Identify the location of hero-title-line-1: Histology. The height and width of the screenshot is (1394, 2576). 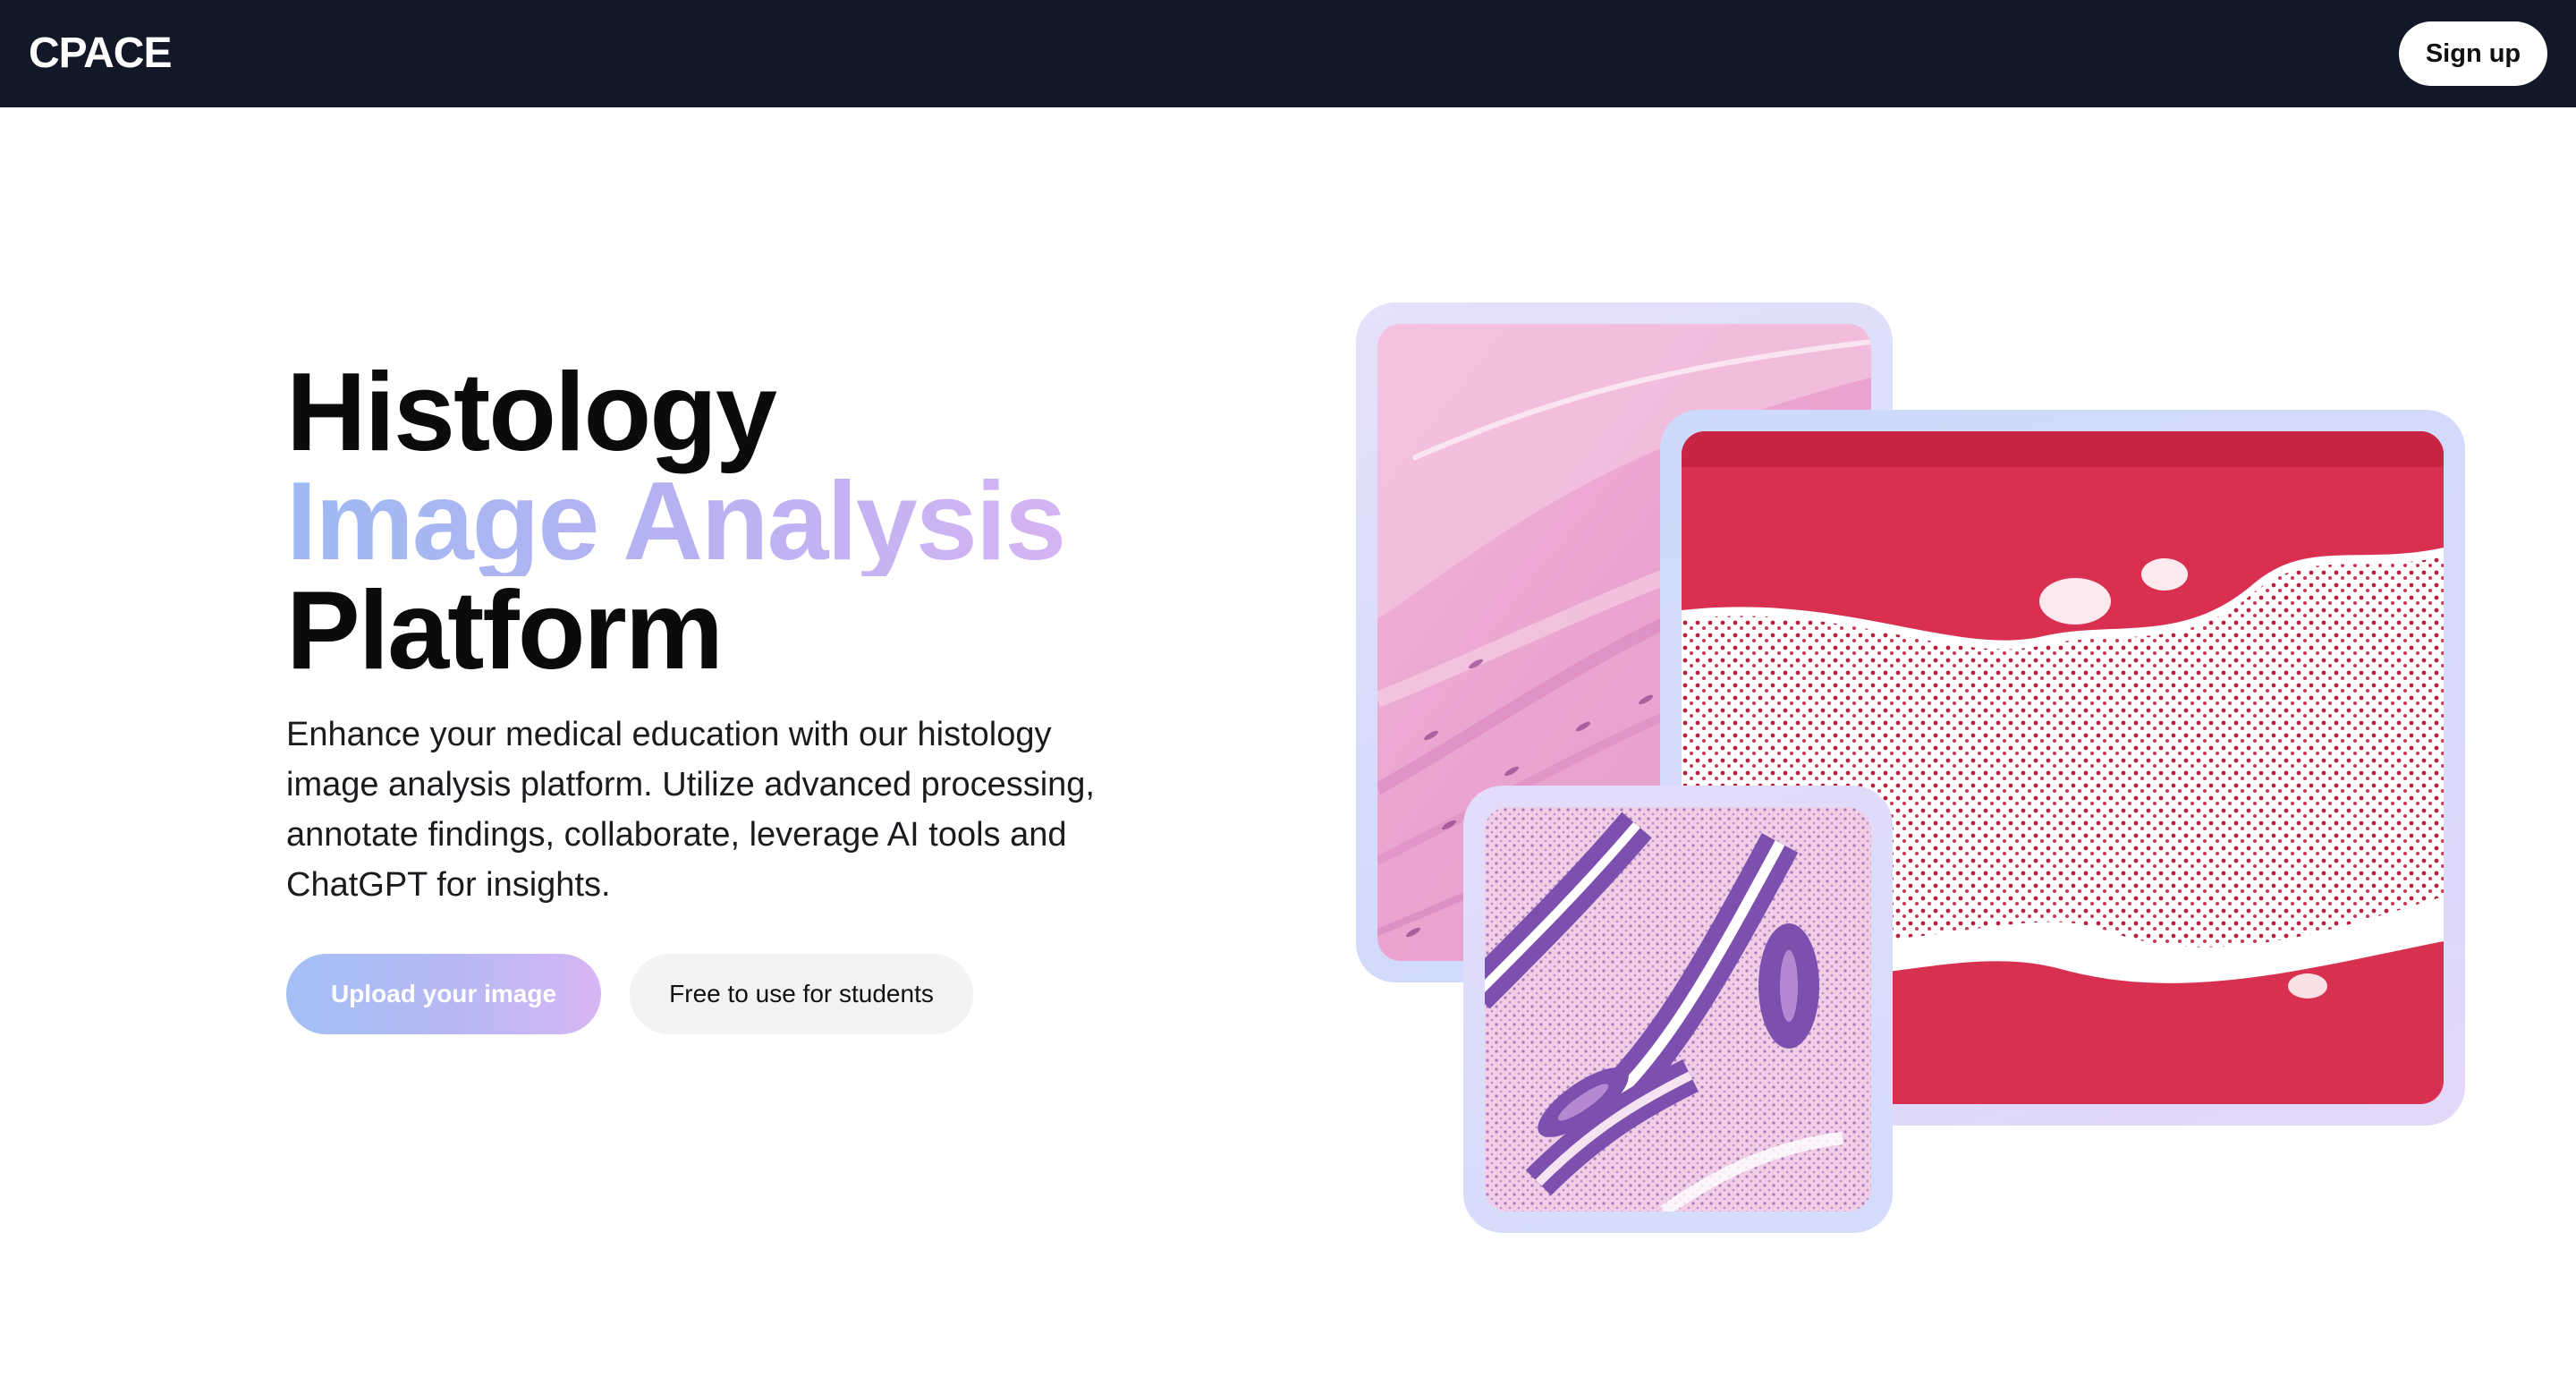
(531, 413).